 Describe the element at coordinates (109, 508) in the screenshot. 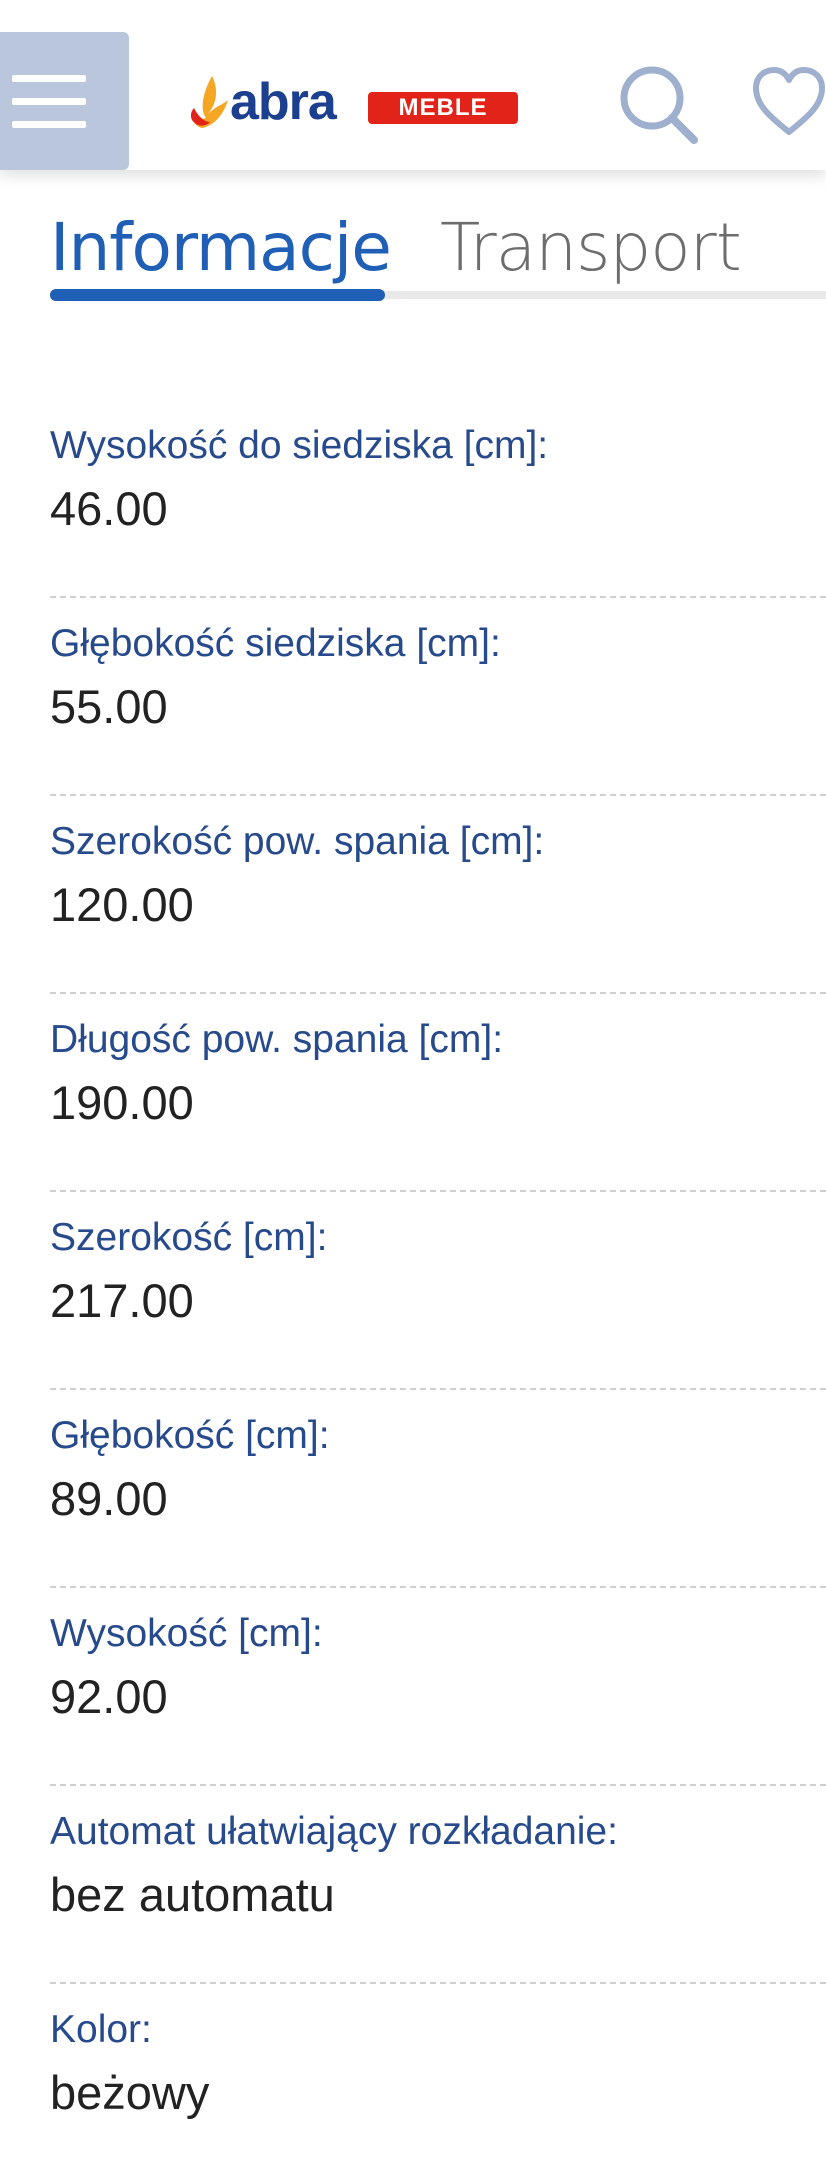

I see `spec-value: 46.00` at that location.